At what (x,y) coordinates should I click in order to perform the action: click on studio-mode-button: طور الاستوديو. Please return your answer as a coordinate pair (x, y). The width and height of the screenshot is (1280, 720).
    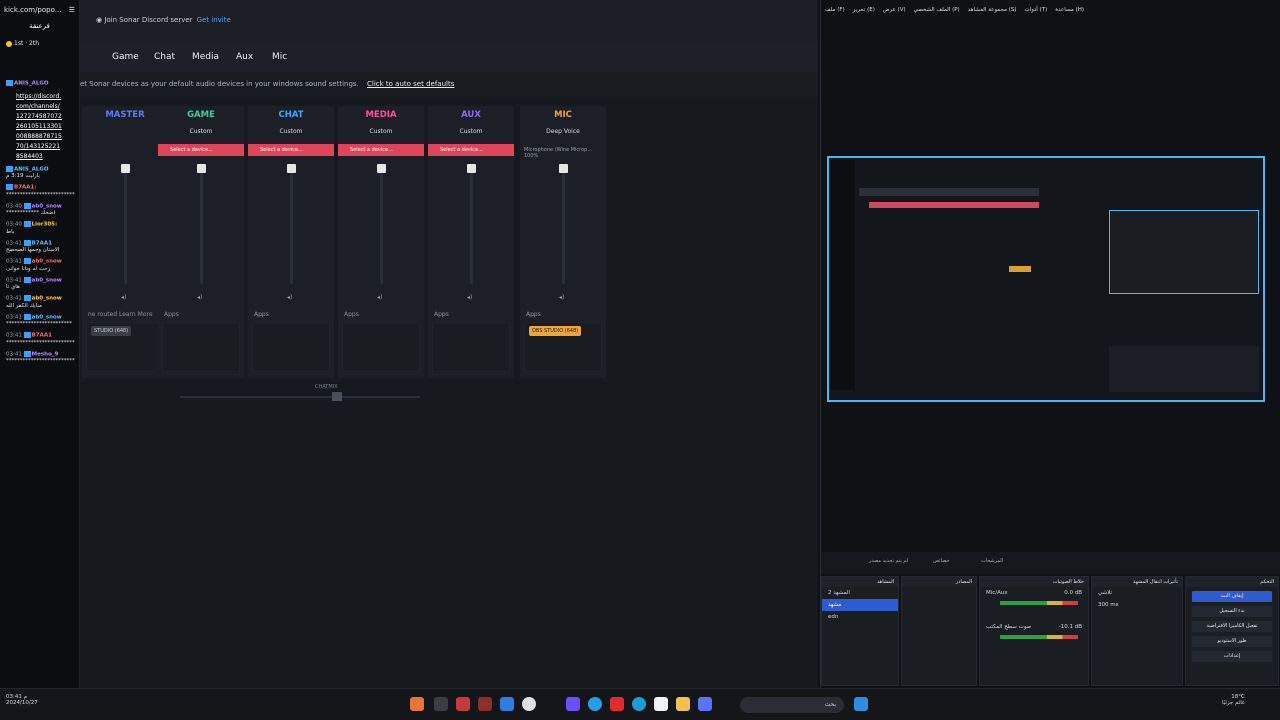
    Looking at the image, I should click on (1232, 641).